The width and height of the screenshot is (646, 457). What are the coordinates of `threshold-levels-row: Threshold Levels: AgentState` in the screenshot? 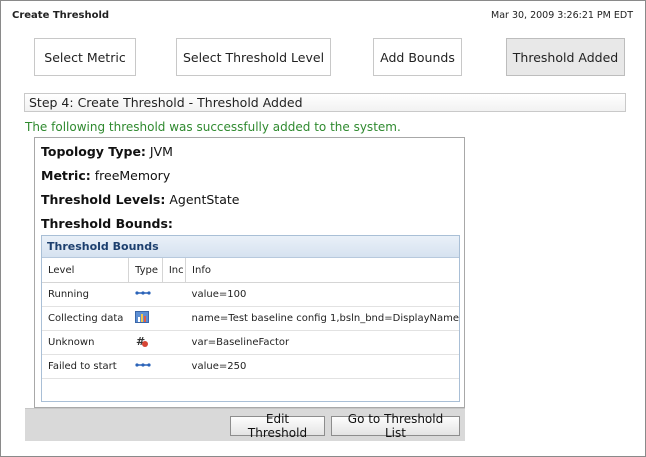 It's located at (140, 199).